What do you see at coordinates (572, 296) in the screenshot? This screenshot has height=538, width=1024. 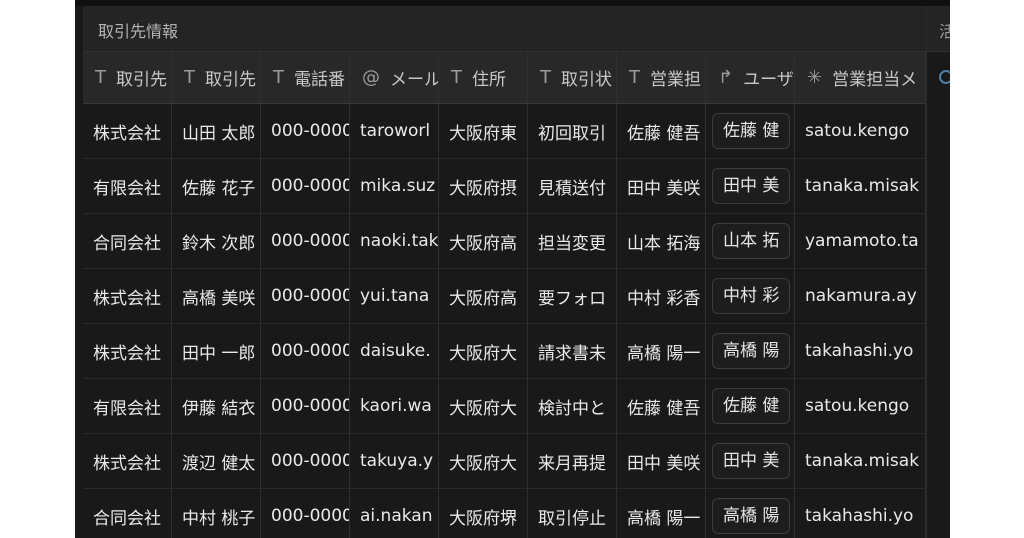 I see `table-cell: 要フォロ` at bounding box center [572, 296].